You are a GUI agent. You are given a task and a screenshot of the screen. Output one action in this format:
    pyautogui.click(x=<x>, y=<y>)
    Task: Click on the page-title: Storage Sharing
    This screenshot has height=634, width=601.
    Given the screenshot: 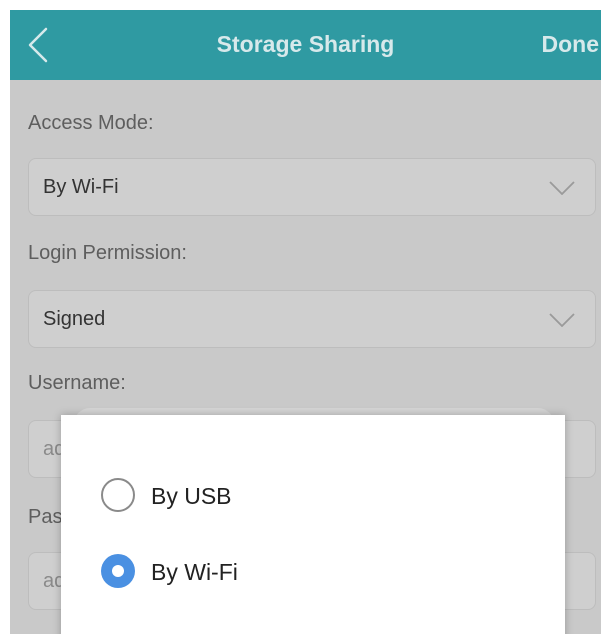 What is the action you would take?
    pyautogui.click(x=305, y=44)
    